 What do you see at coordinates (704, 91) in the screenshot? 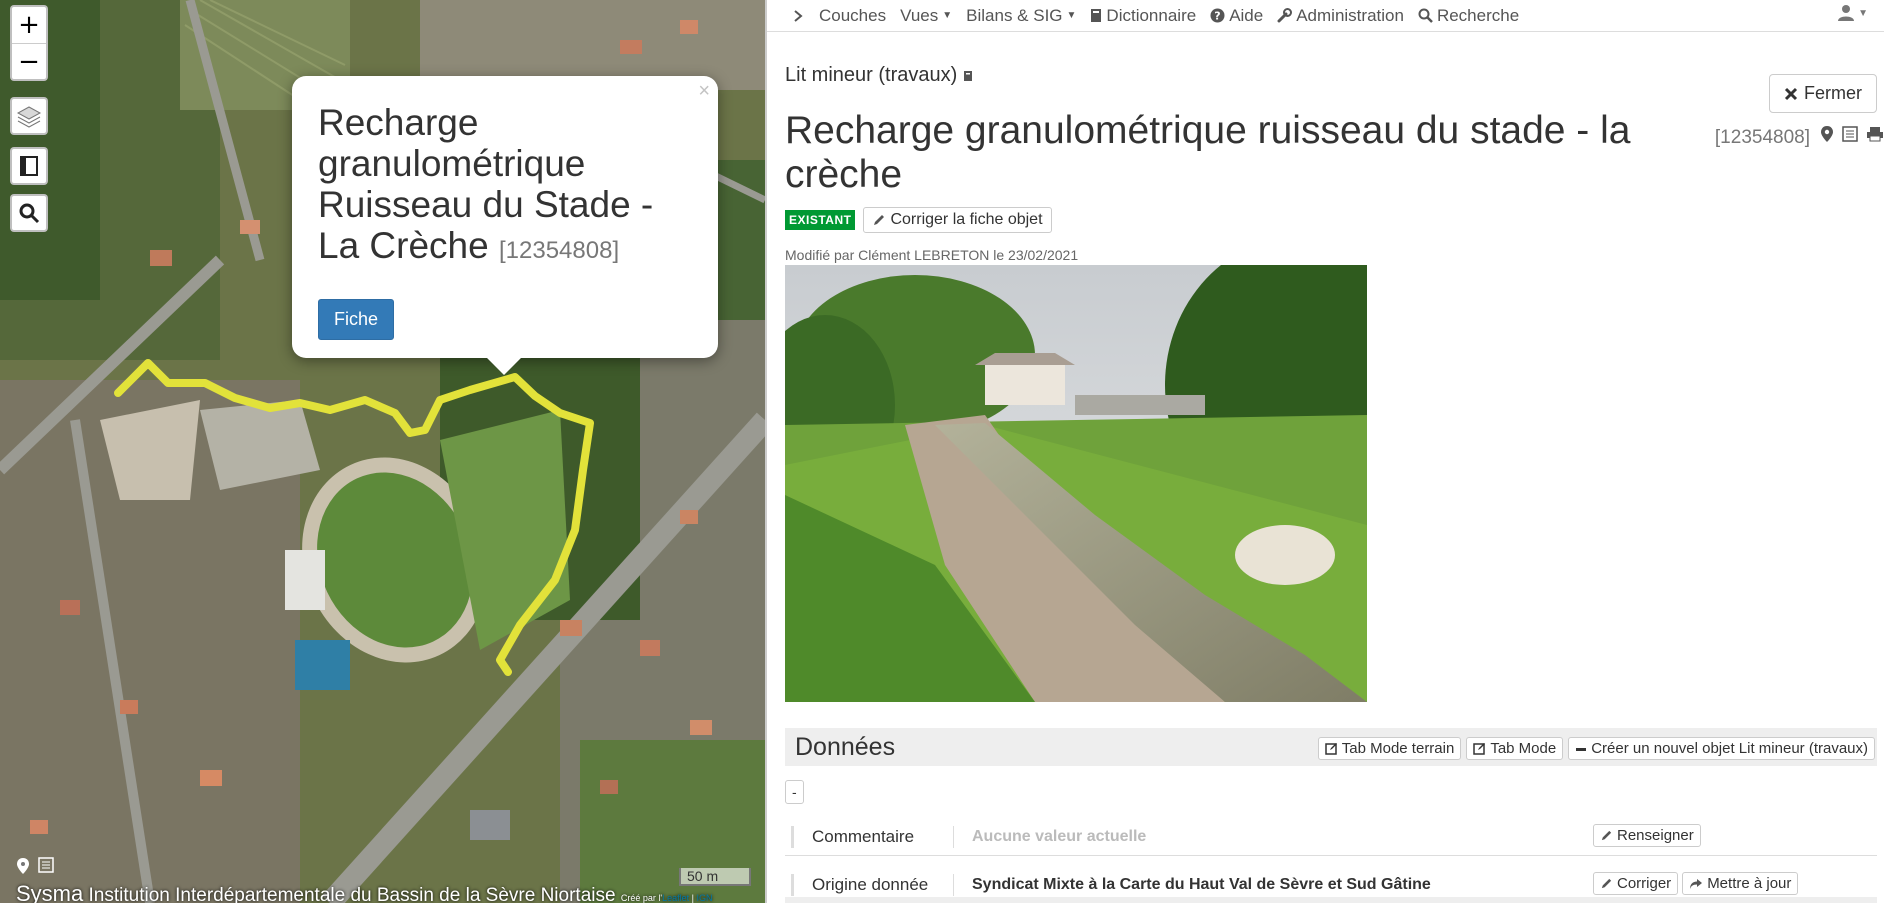
I see `popup-close-button: ×` at bounding box center [704, 91].